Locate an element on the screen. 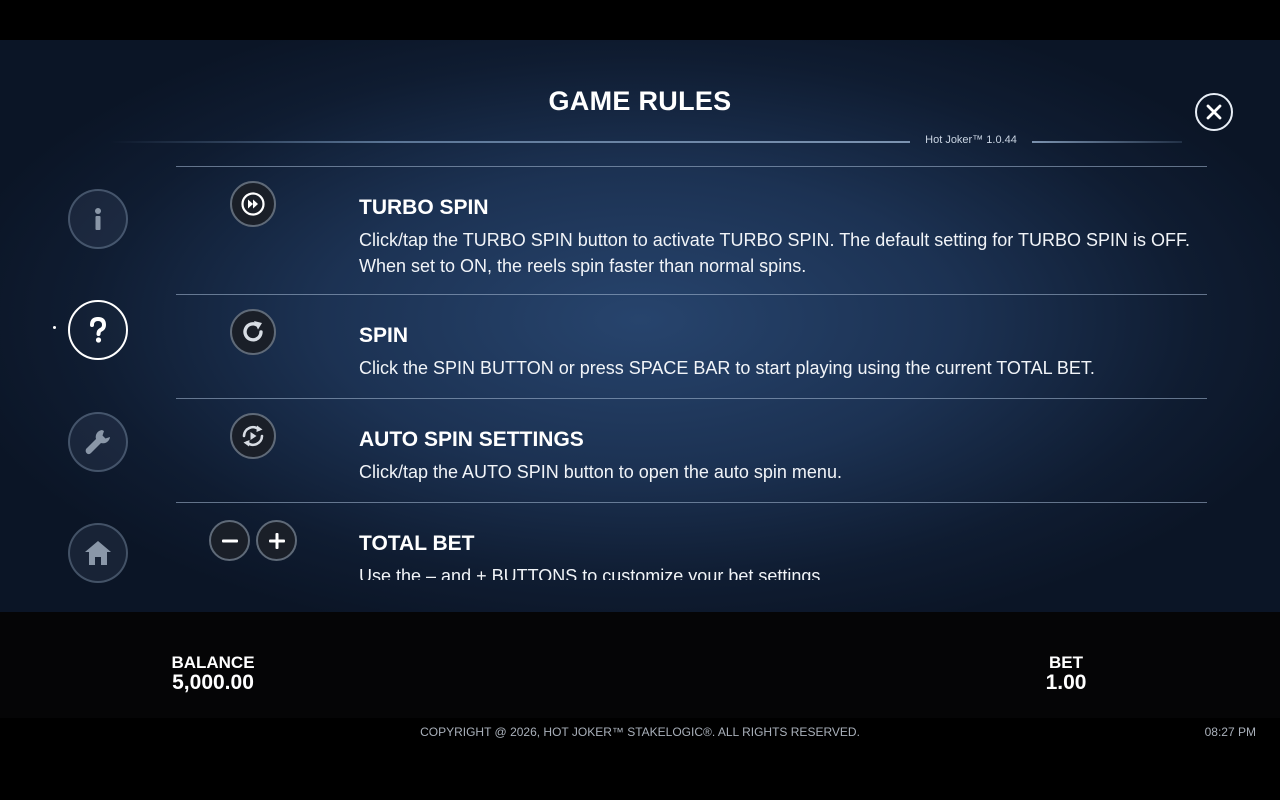  auto-spin-icon is located at coordinates (253, 436).